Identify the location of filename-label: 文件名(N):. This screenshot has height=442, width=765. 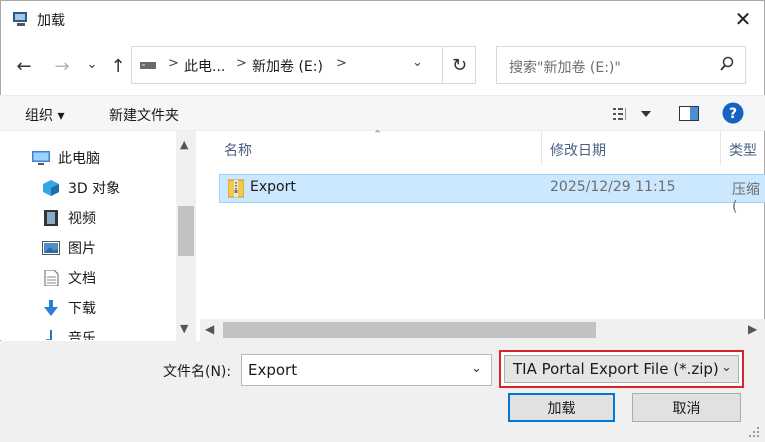
(197, 372).